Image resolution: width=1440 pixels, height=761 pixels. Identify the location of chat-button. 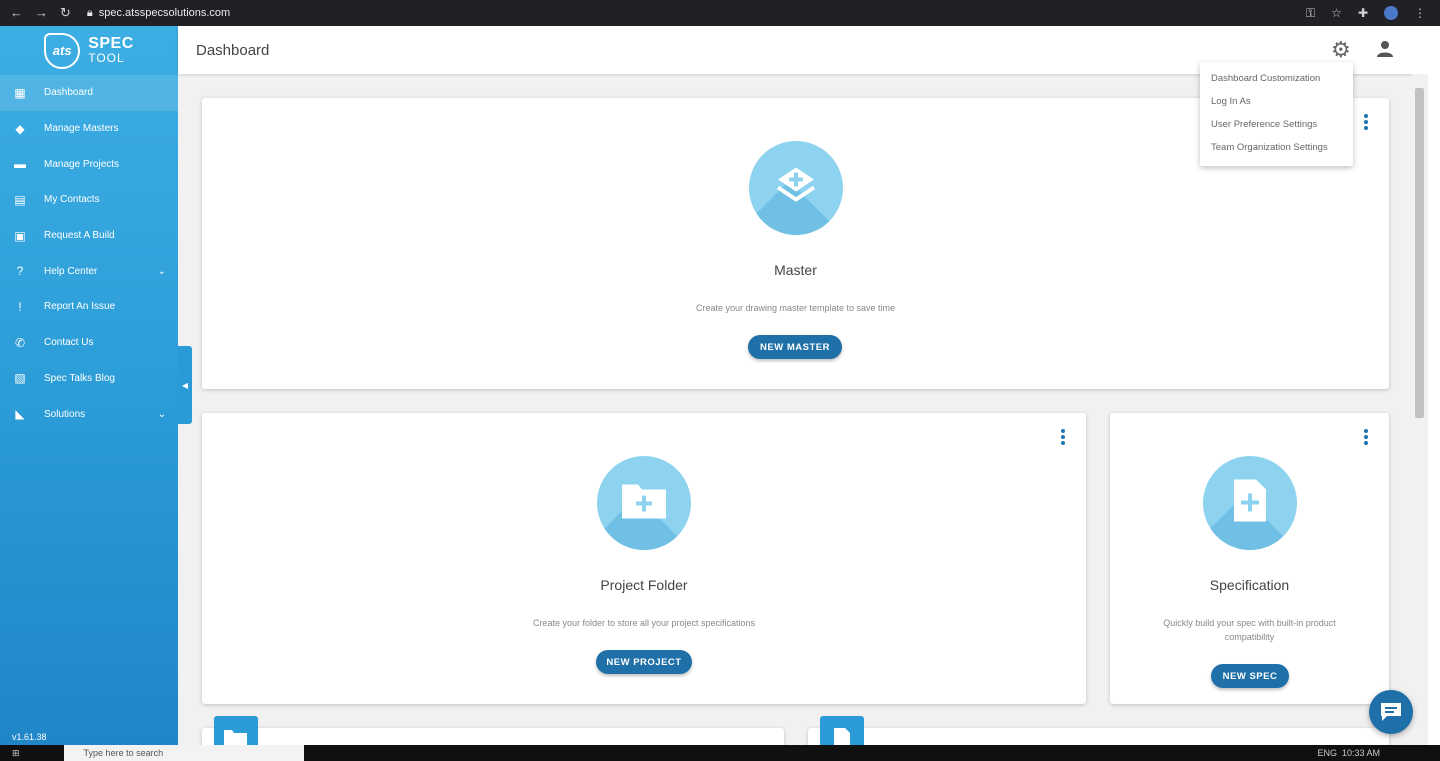
(1391, 712).